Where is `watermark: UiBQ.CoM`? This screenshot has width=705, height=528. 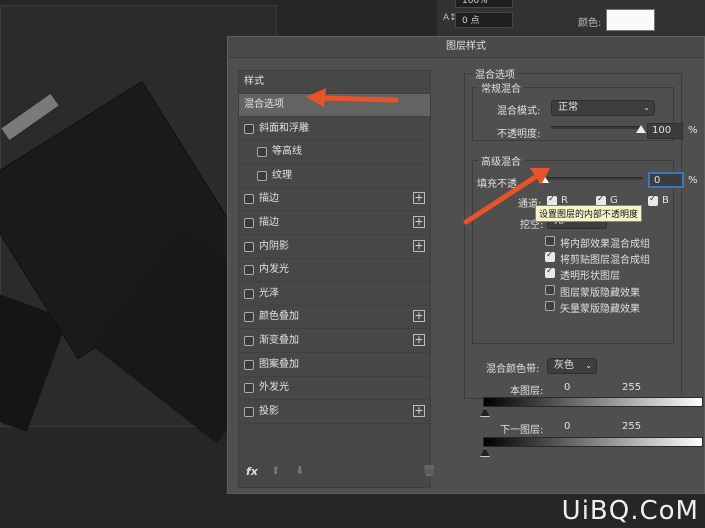
watermark: UiBQ.CoM is located at coordinates (630, 511).